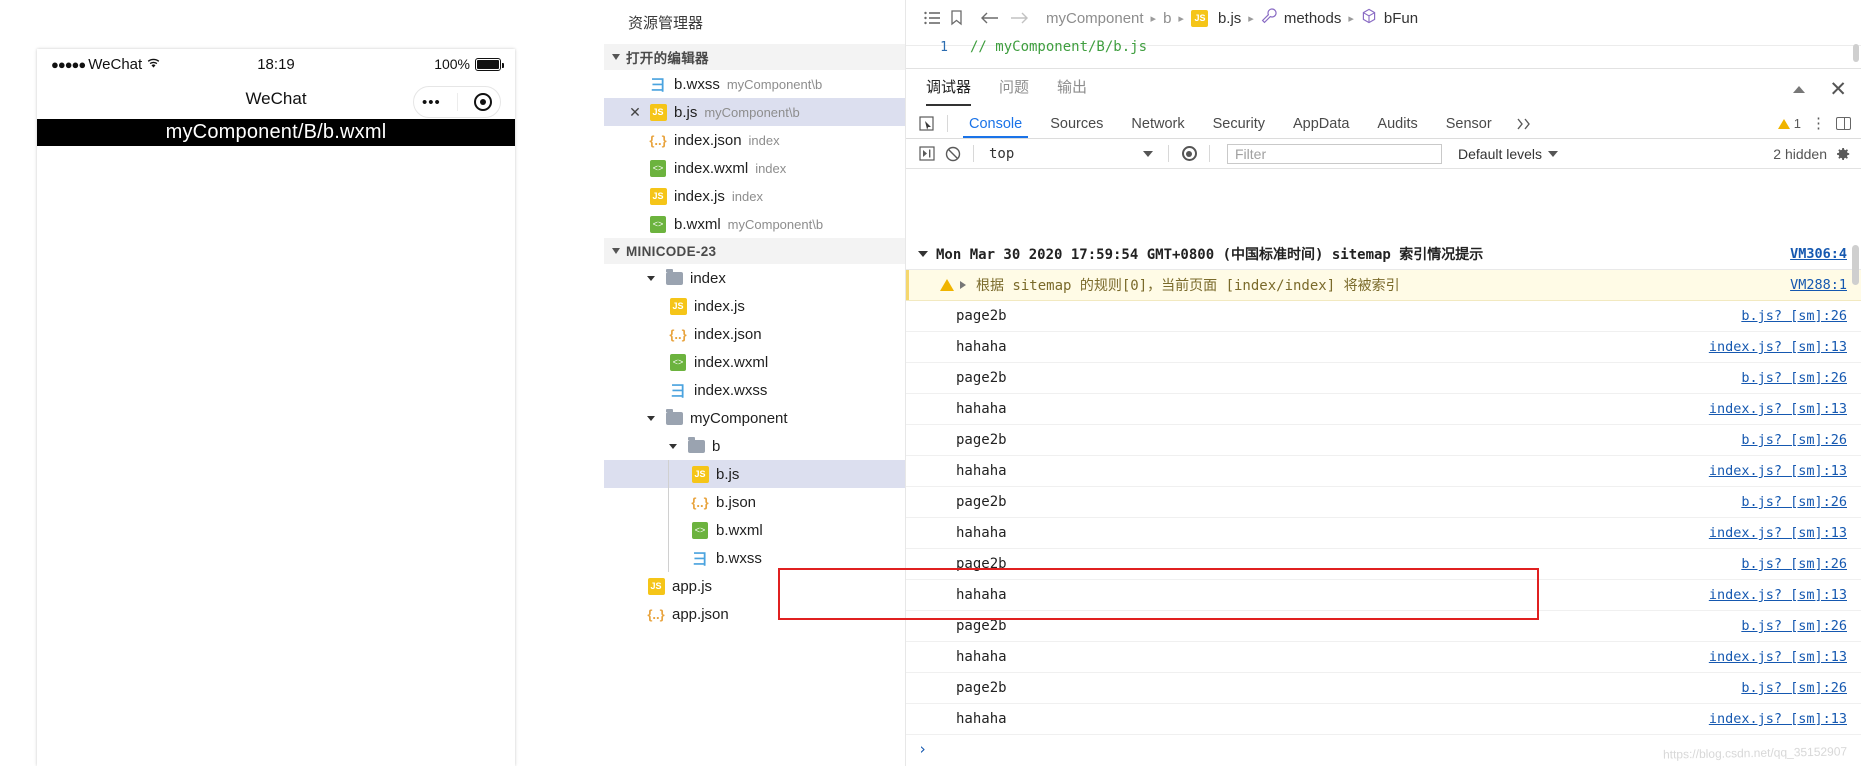 The height and width of the screenshot is (766, 1861). Describe the element at coordinates (754, 57) in the screenshot. I see `open-editors-section-header: 打开的编辑器` at that location.